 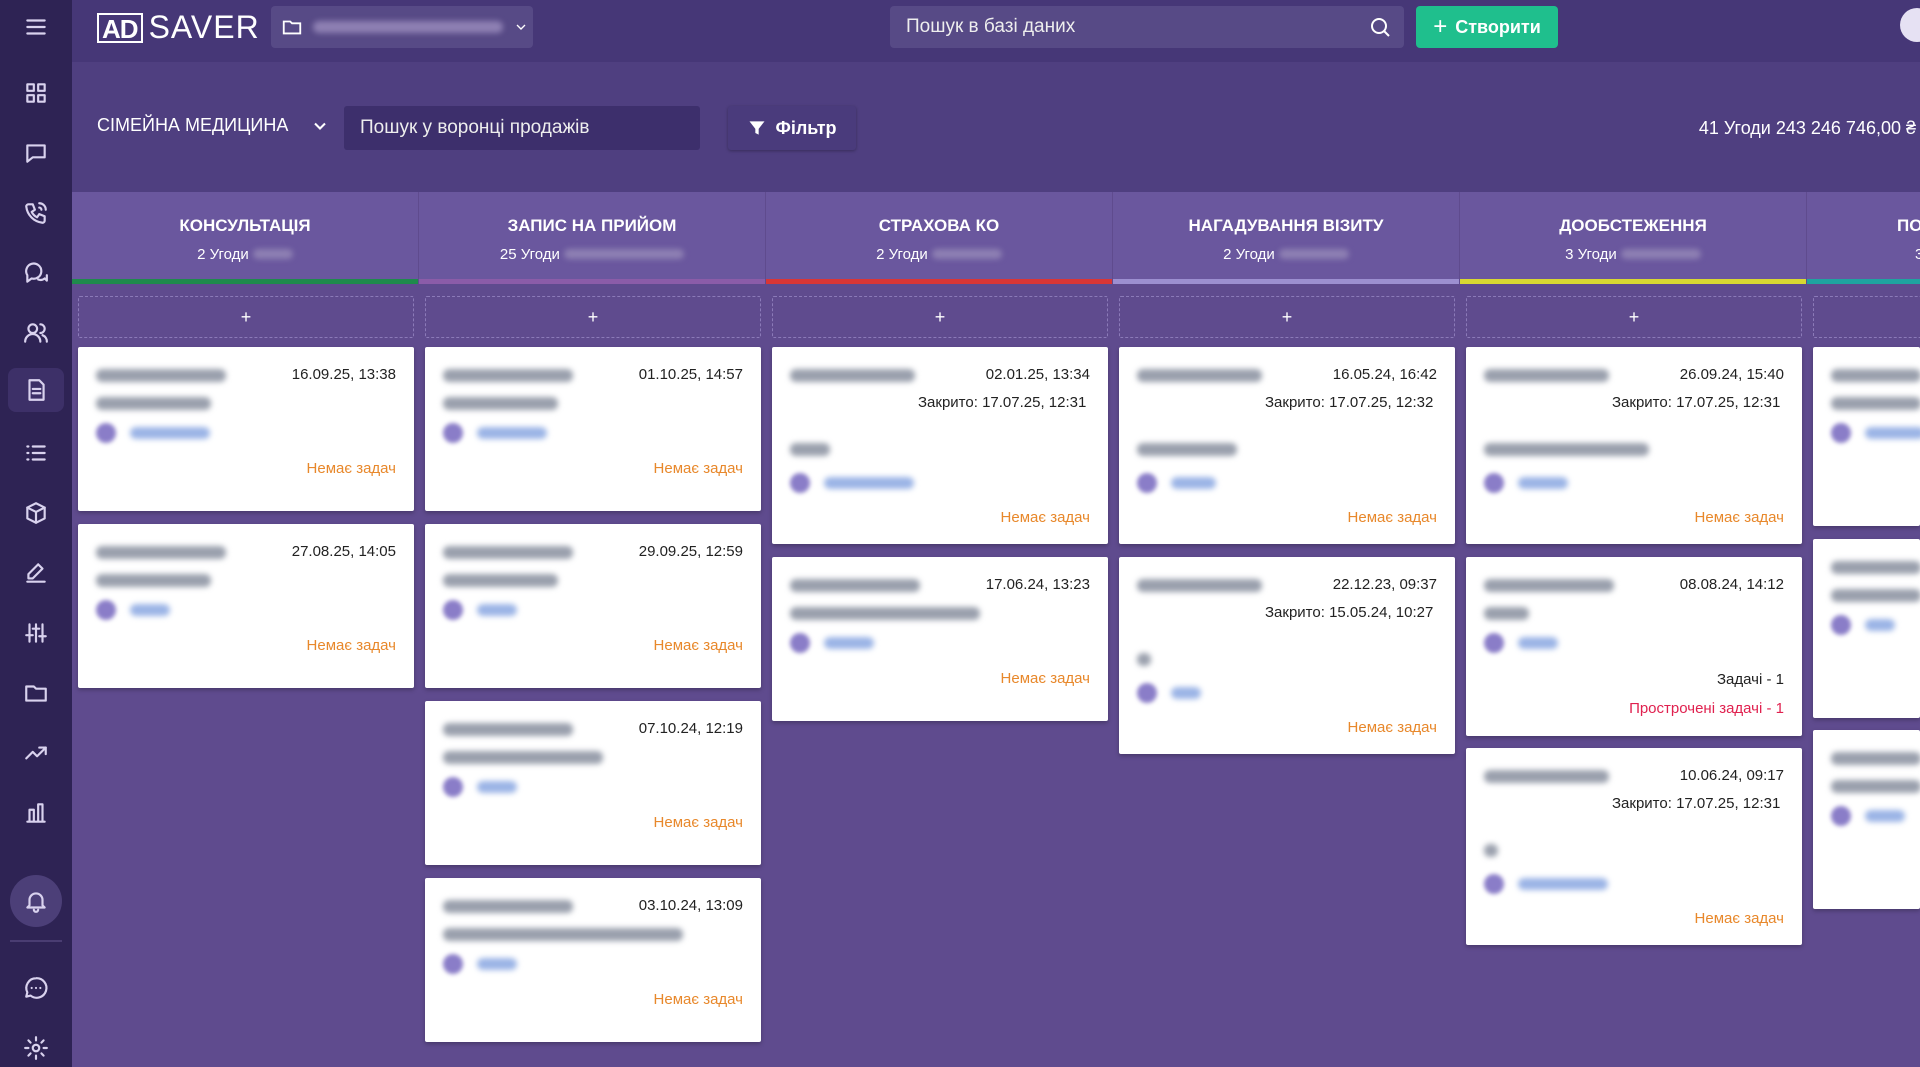 What do you see at coordinates (36, 273) in the screenshot?
I see `messages-icon` at bounding box center [36, 273].